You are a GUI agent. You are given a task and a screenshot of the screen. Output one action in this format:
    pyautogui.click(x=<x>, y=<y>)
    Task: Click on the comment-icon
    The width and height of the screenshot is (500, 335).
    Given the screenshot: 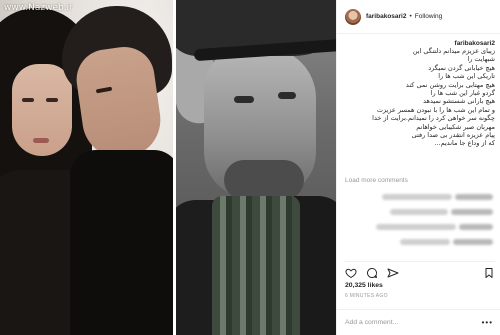 What is the action you would take?
    pyautogui.click(x=372, y=273)
    